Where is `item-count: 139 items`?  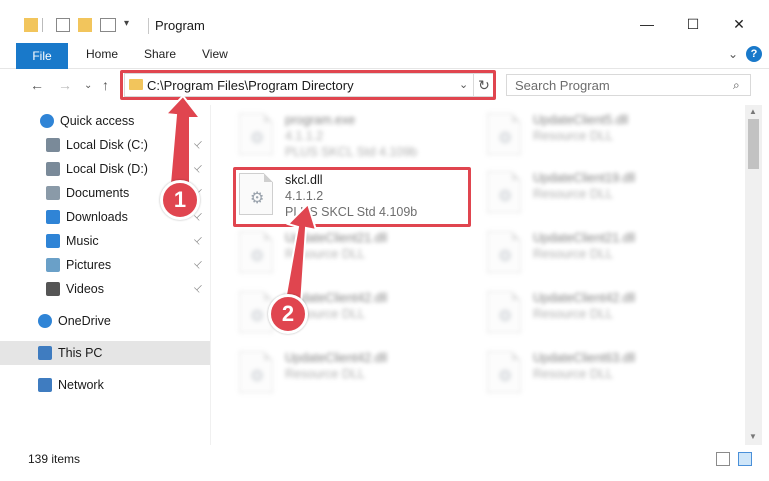
item-count: 139 items is located at coordinates (54, 459).